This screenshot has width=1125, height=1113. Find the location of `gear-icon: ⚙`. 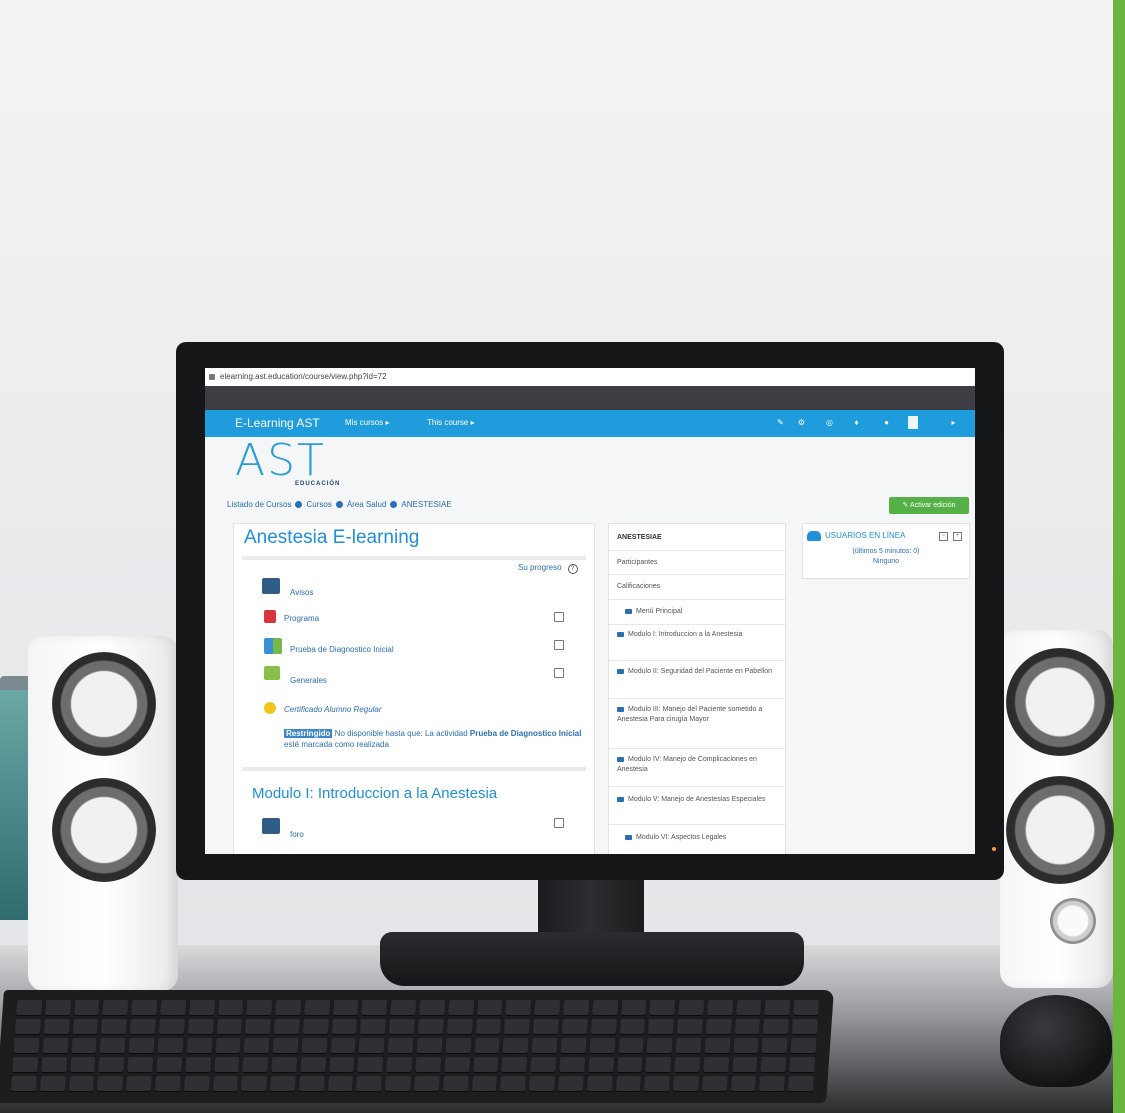

gear-icon: ⚙ is located at coordinates (801, 422).